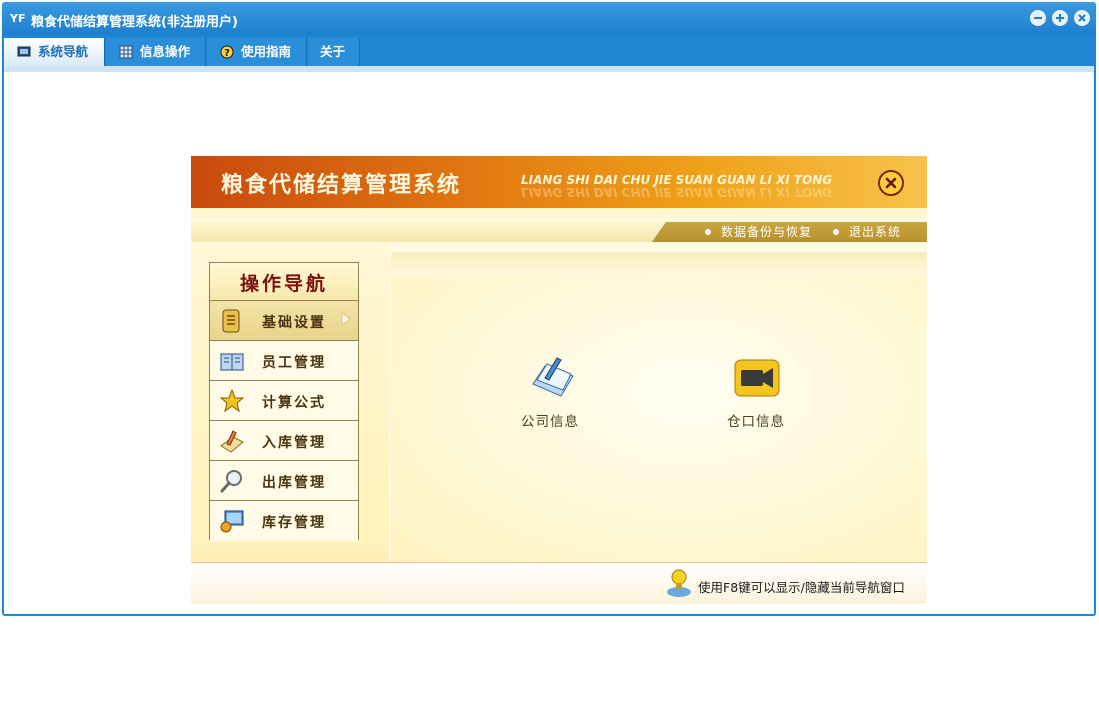 This screenshot has height=723, width=1099. I want to click on nav-item-inventory: 库存管理, so click(284, 521).